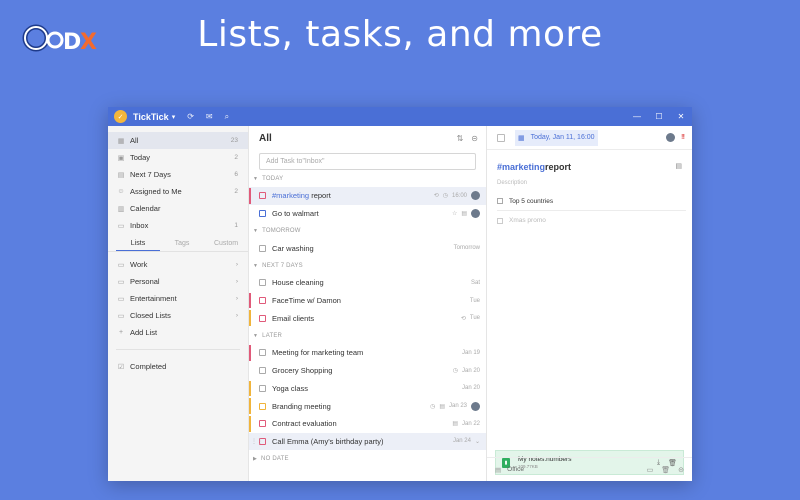 This screenshot has height=500, width=800. What do you see at coordinates (120, 116) in the screenshot?
I see `ticktick-logo-icon: ✓` at bounding box center [120, 116].